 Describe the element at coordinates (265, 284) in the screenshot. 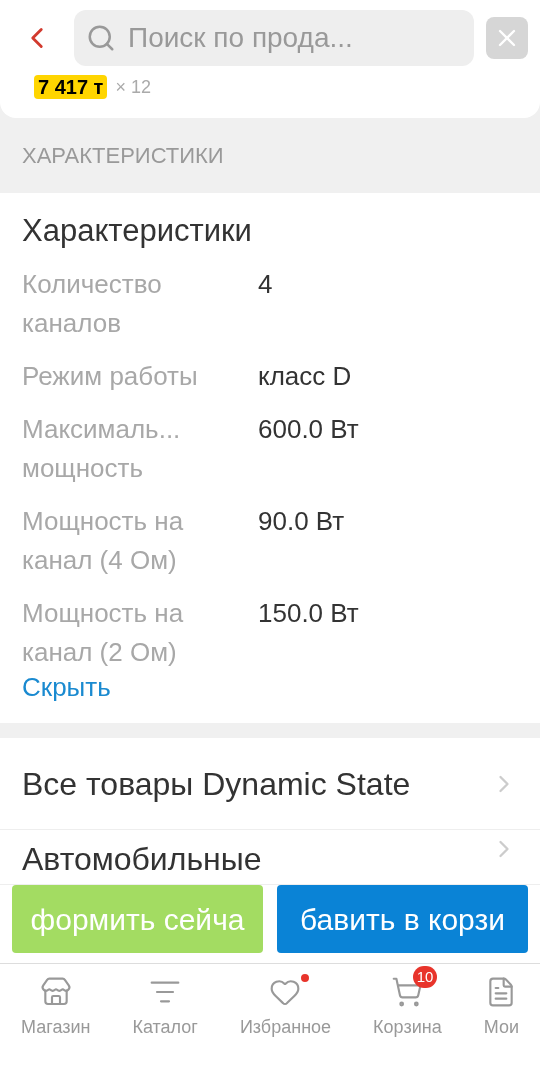

I see `spec-value: 4` at that location.